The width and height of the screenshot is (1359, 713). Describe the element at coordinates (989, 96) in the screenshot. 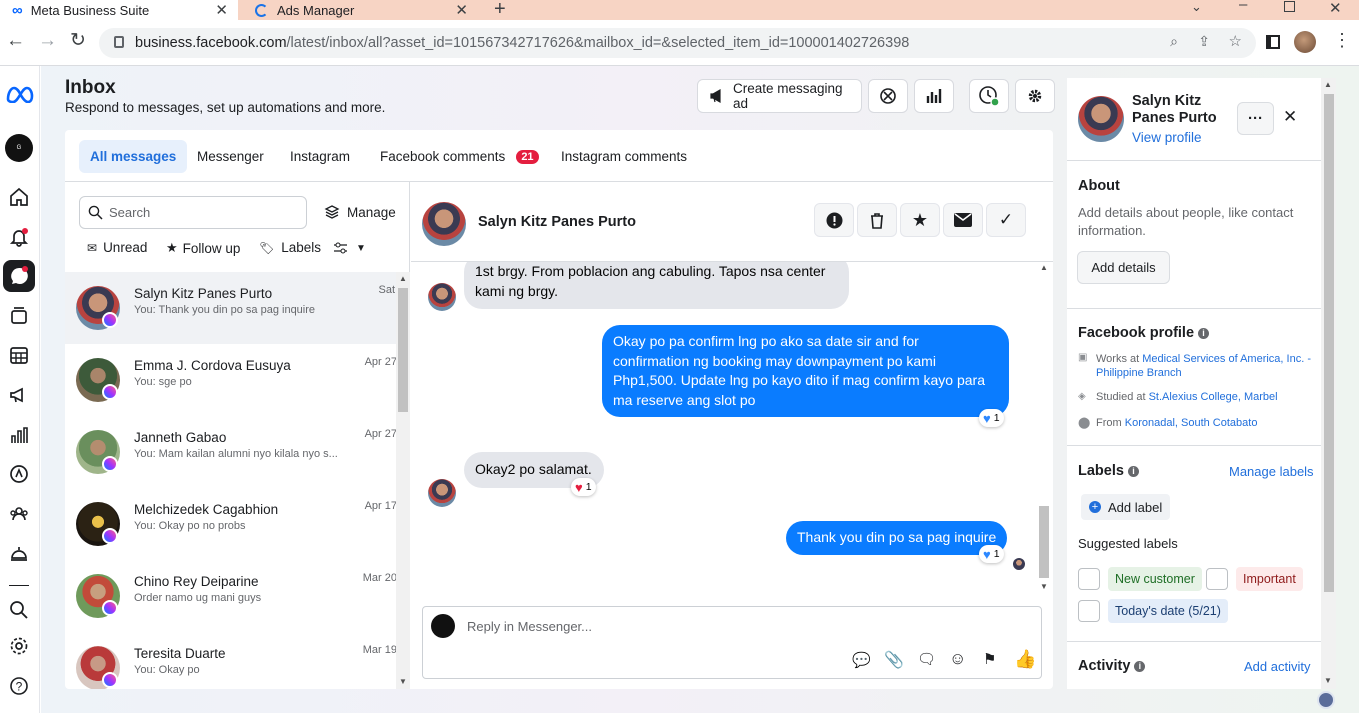

I see `availability-button` at that location.